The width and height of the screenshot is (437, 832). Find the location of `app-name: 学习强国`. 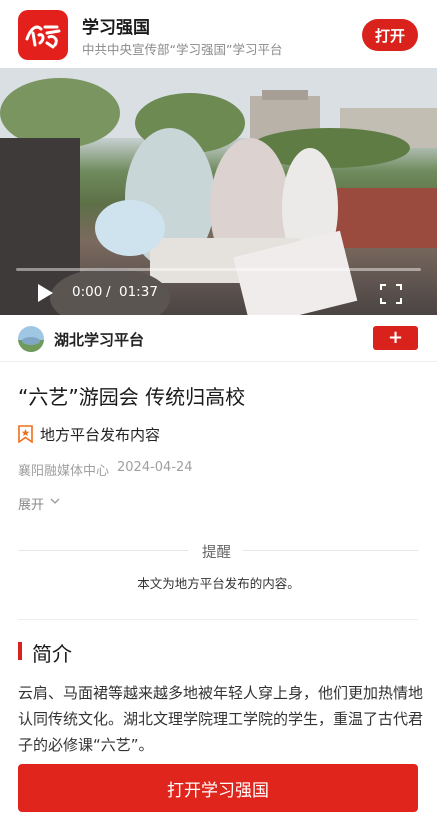

app-name: 学习强国 is located at coordinates (116, 28).